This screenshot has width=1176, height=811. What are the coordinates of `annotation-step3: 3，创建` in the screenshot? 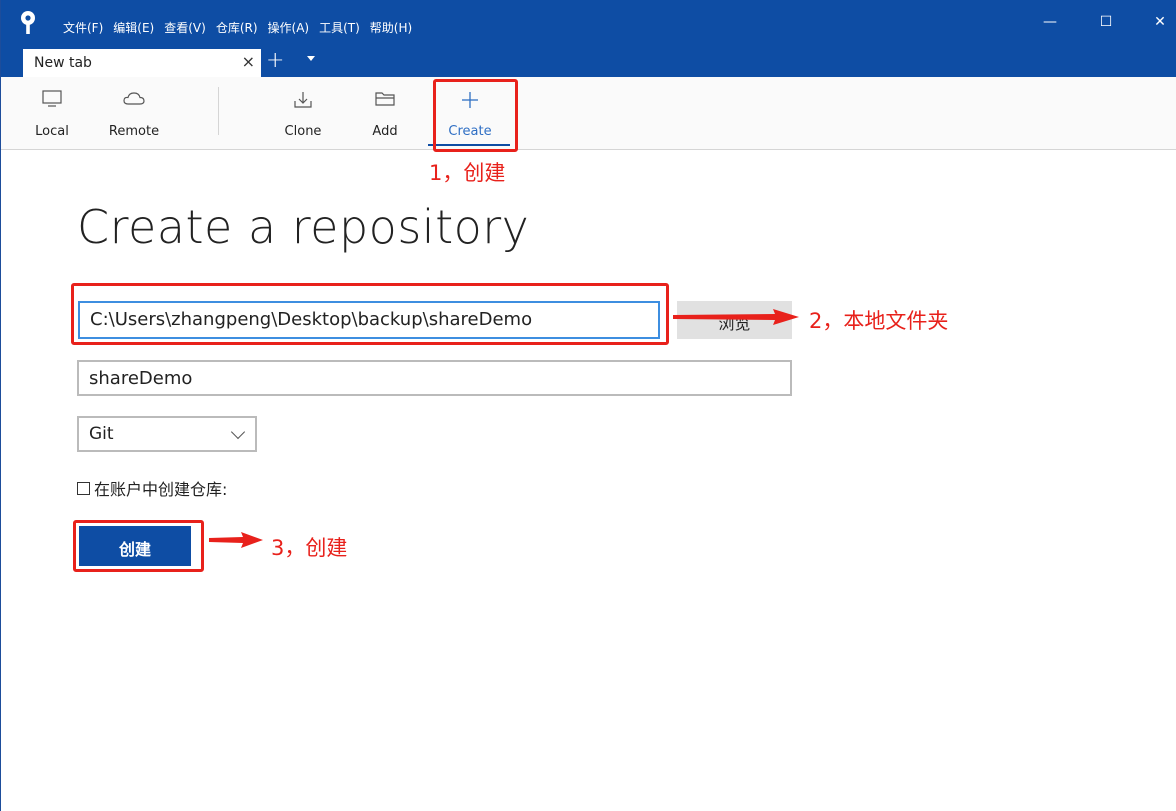 It's located at (309, 548).